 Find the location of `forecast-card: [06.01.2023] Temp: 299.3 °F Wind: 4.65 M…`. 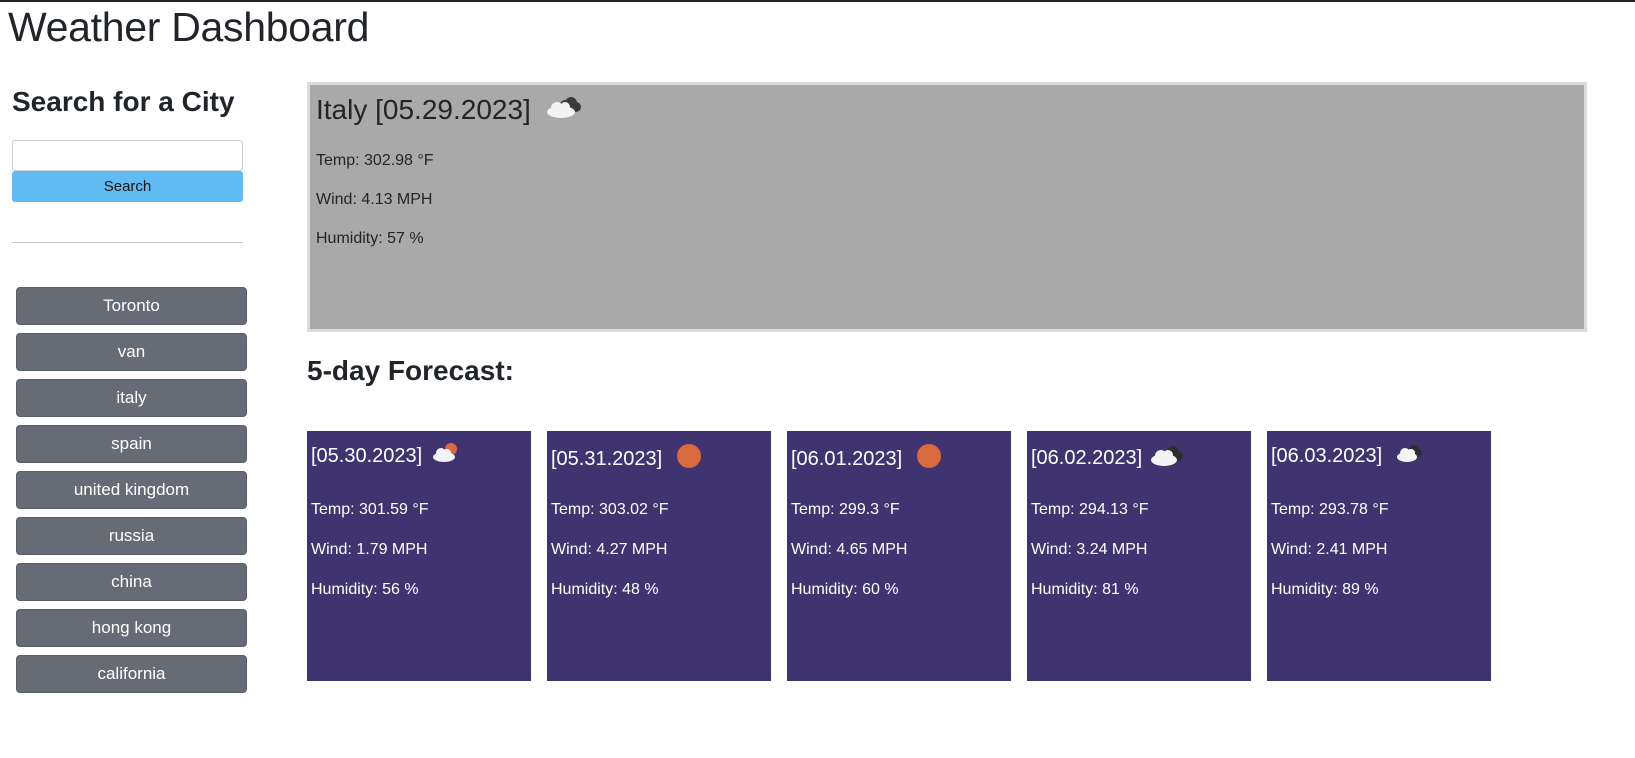

forecast-card: [06.01.2023] Temp: 299.3 °F Wind: 4.65 M… is located at coordinates (899, 556).